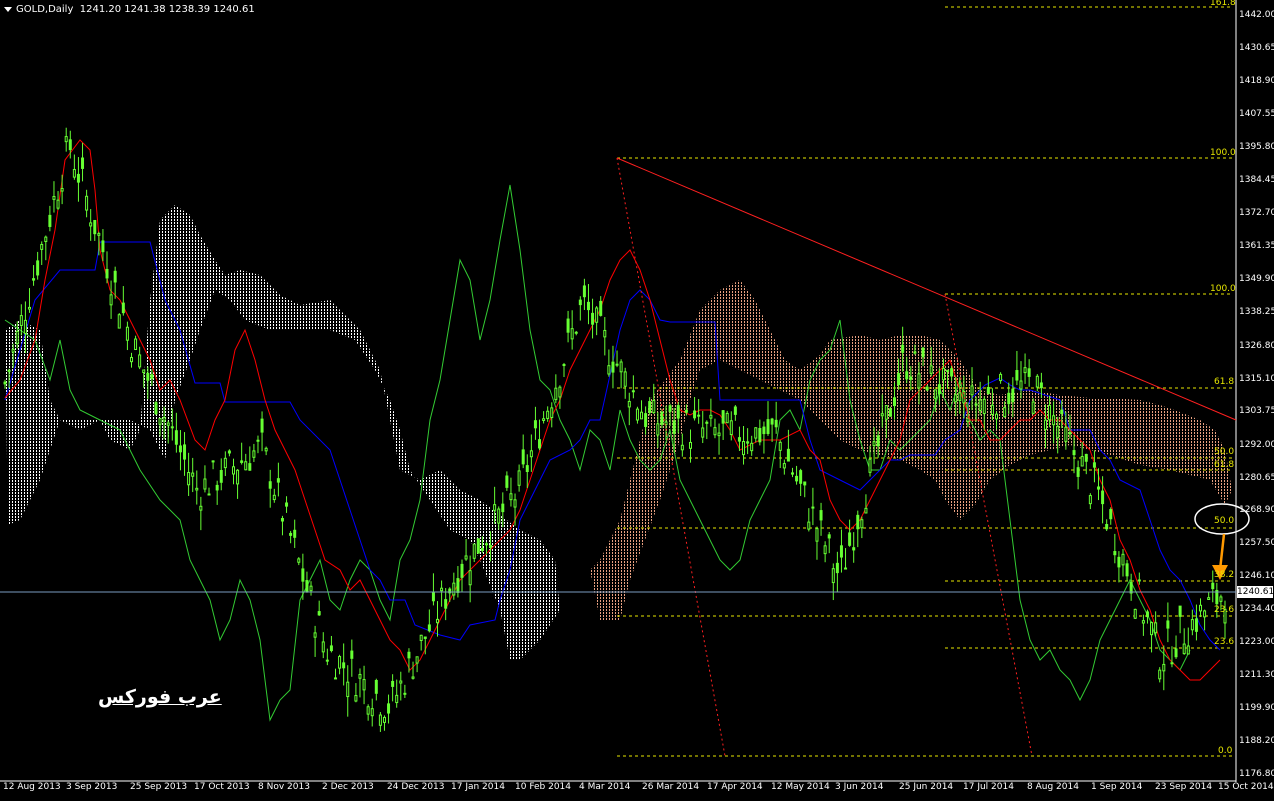 This screenshot has height=801, width=1274. I want to click on dropdown-triangle-icon, so click(8, 9).